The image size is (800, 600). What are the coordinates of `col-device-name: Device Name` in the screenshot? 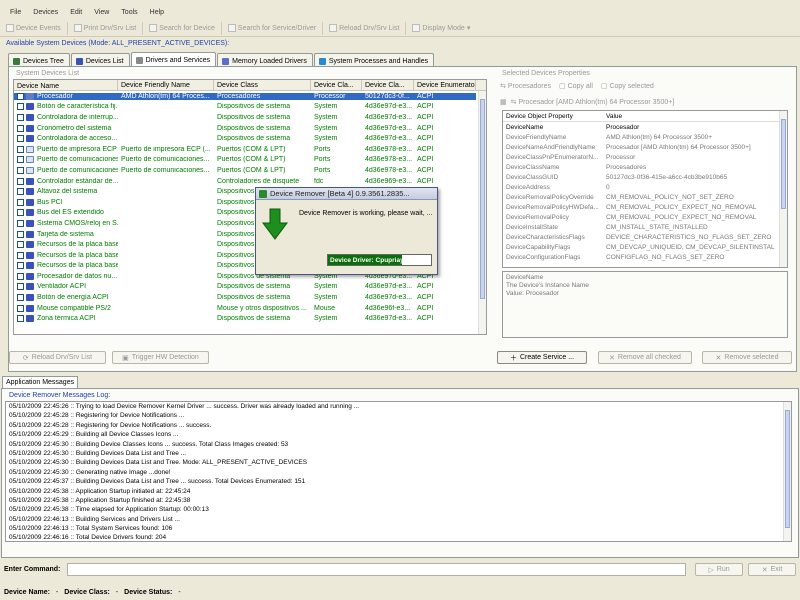 It's located at (66, 85).